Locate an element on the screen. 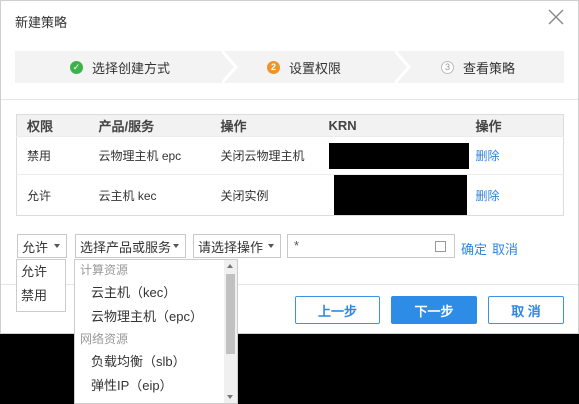  dropdown-option: 禁用 is located at coordinates (41, 296).